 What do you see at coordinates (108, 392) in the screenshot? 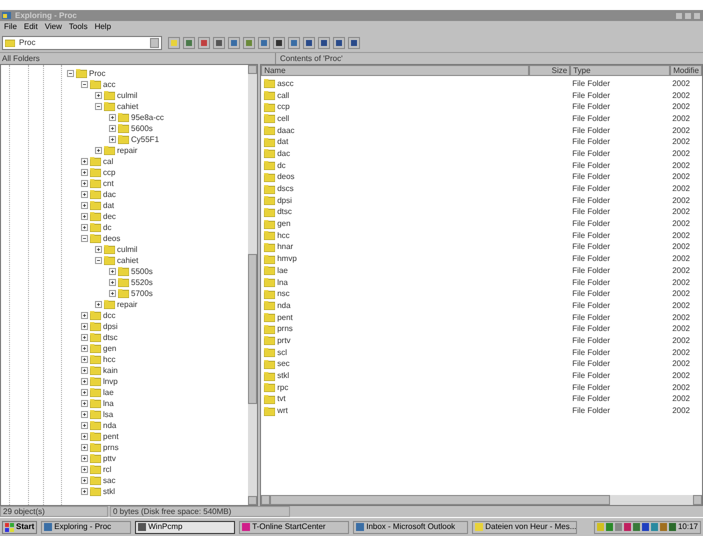
I see `tree-item: lae` at bounding box center [108, 392].